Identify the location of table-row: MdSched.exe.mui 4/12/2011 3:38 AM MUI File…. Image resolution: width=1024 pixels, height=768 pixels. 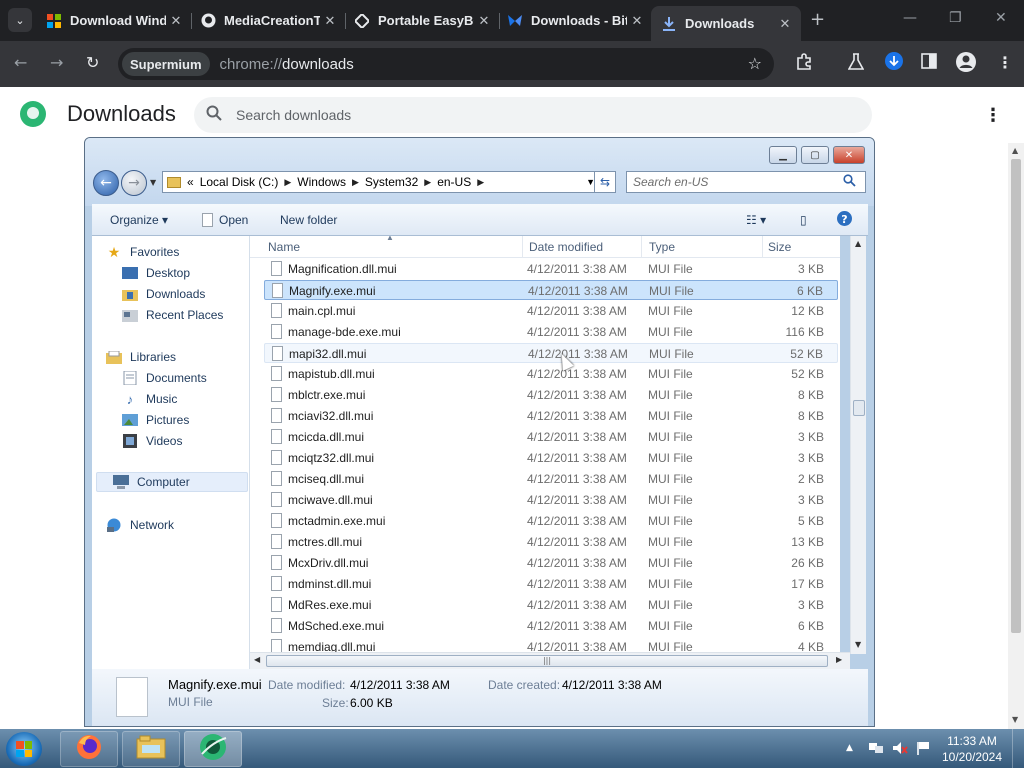
(551, 626).